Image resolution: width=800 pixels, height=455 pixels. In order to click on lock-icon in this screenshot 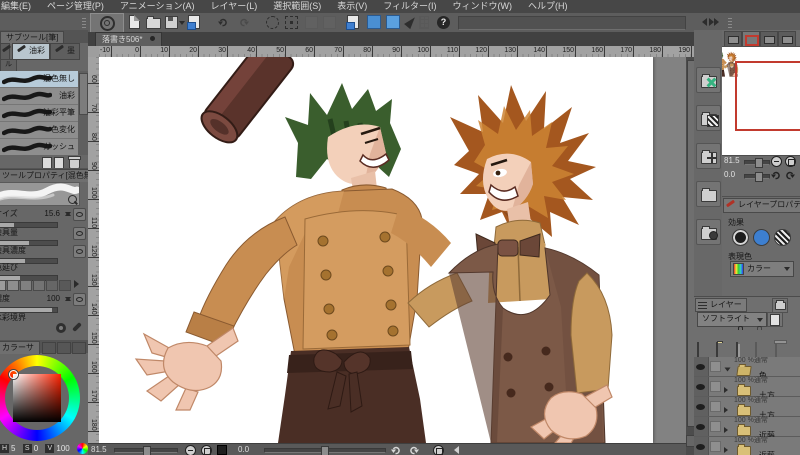, I will do `click(742, 334)`.